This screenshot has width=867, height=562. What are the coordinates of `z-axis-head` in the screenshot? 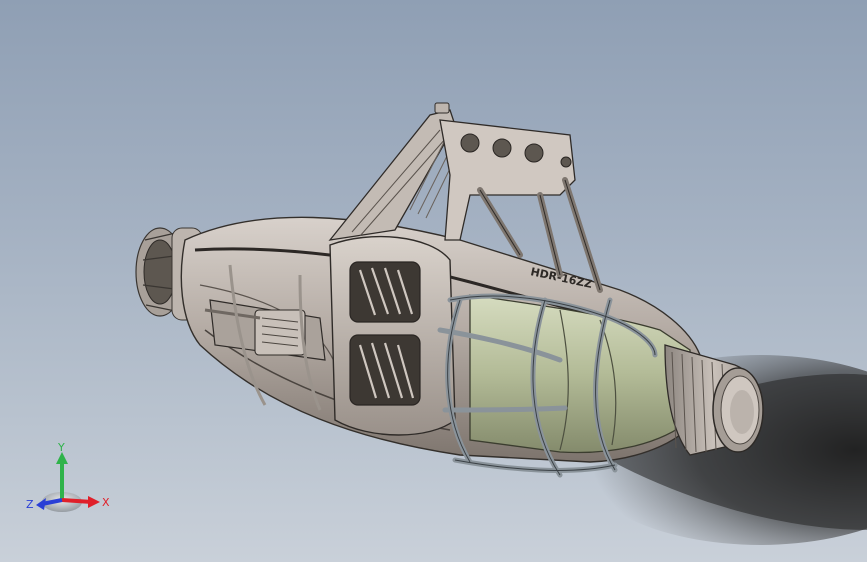 It's located at (41, 504).